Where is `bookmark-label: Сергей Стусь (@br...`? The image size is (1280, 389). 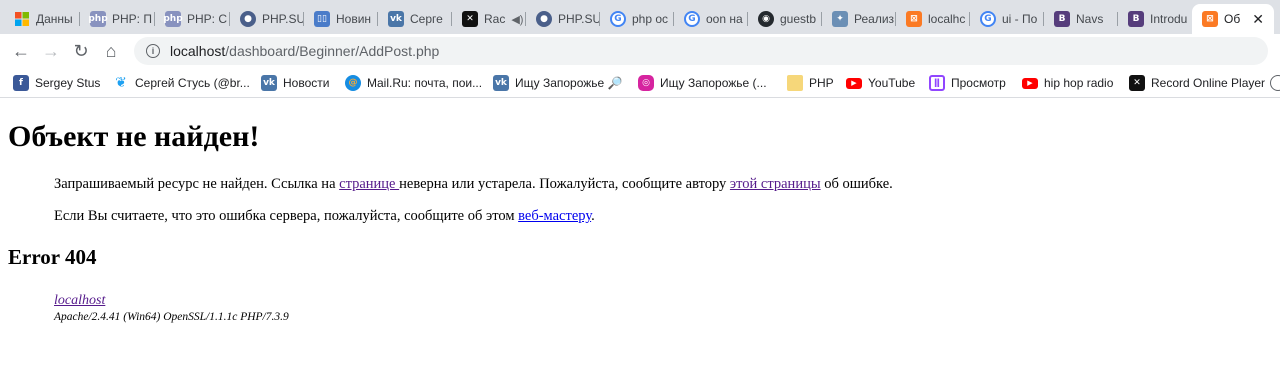 bookmark-label: Сергей Стусь (@br... is located at coordinates (192, 83).